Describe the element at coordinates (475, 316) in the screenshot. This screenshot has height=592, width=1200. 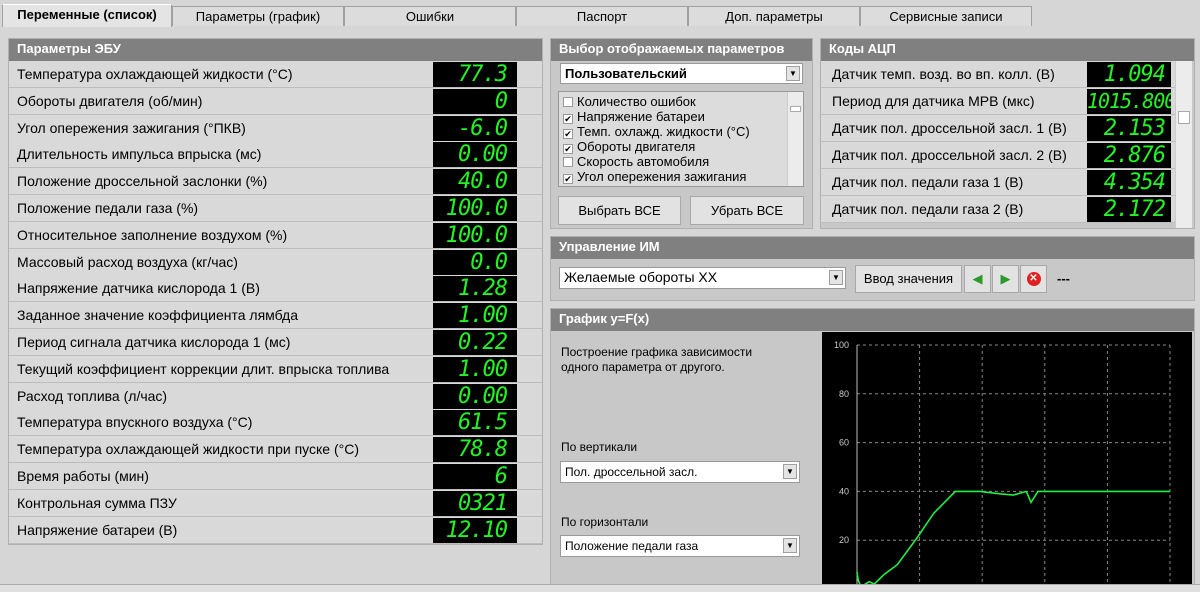
I see `param-value: 1.00` at that location.